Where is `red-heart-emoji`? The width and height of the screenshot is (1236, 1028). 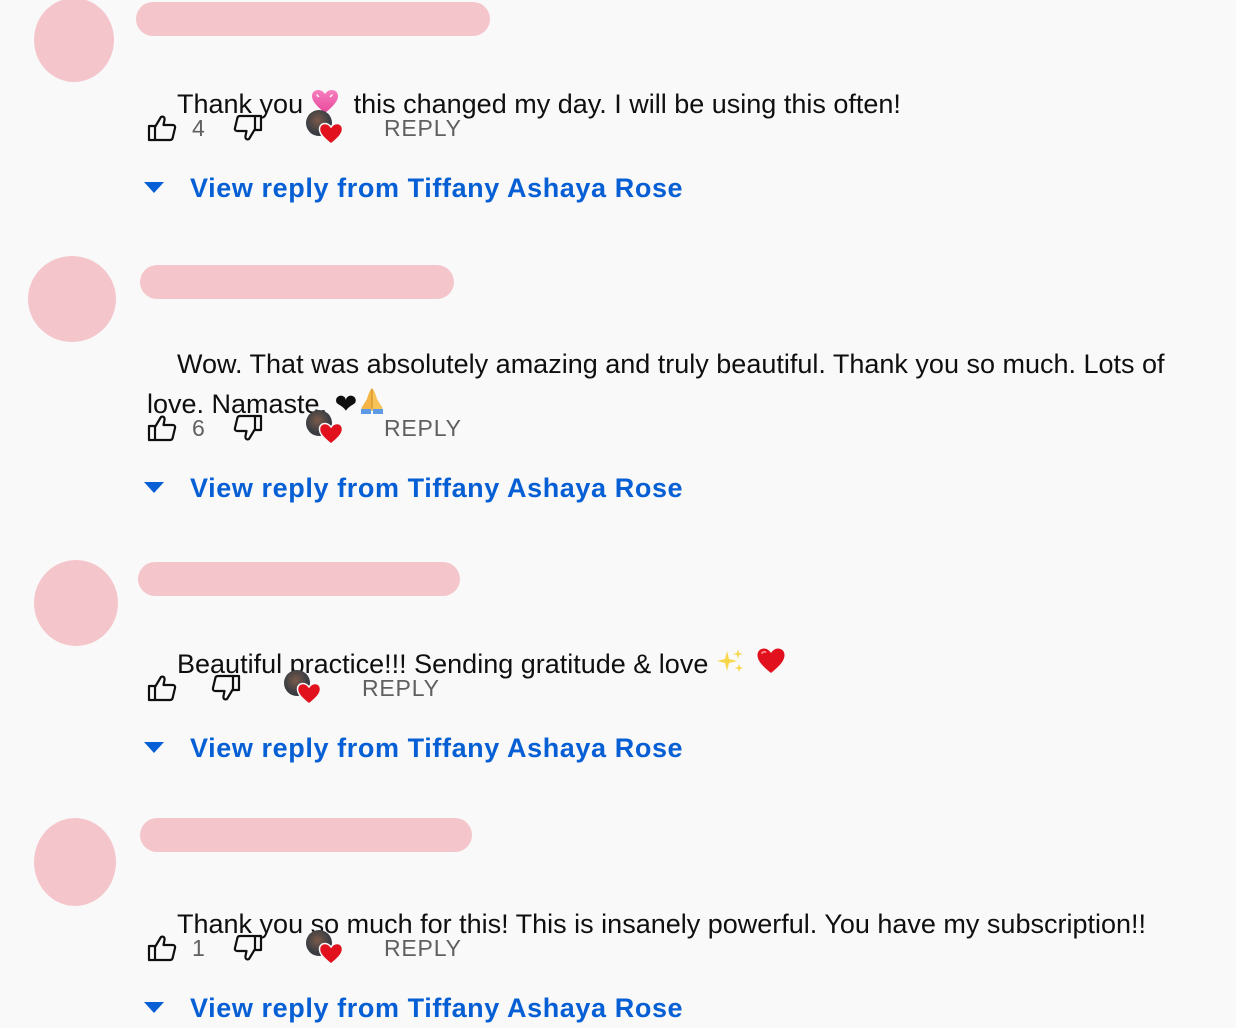 red-heart-emoji is located at coordinates (771, 666).